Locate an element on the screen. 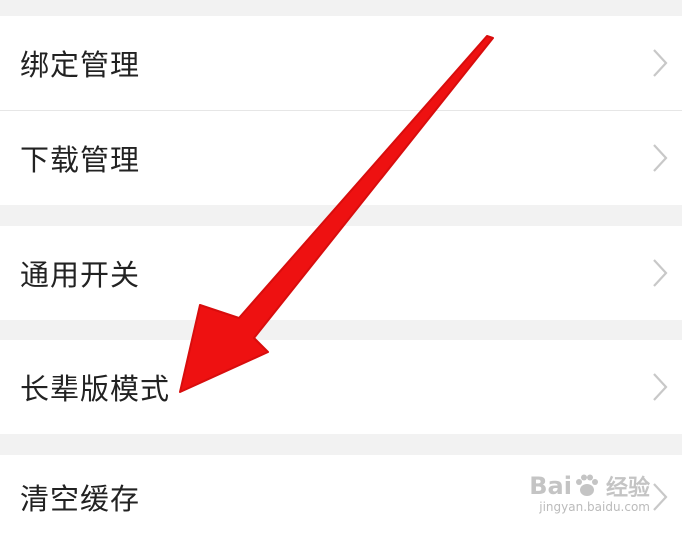 This screenshot has width=682, height=538. settings-item-label: 通用开关 is located at coordinates (80, 275).